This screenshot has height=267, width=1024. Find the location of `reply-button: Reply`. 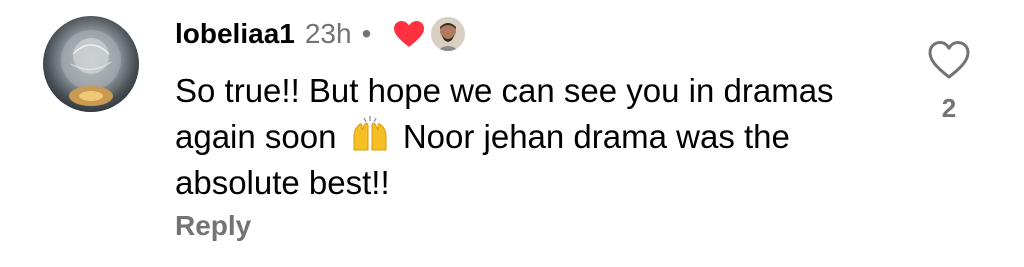

reply-button: Reply is located at coordinates (213, 226).